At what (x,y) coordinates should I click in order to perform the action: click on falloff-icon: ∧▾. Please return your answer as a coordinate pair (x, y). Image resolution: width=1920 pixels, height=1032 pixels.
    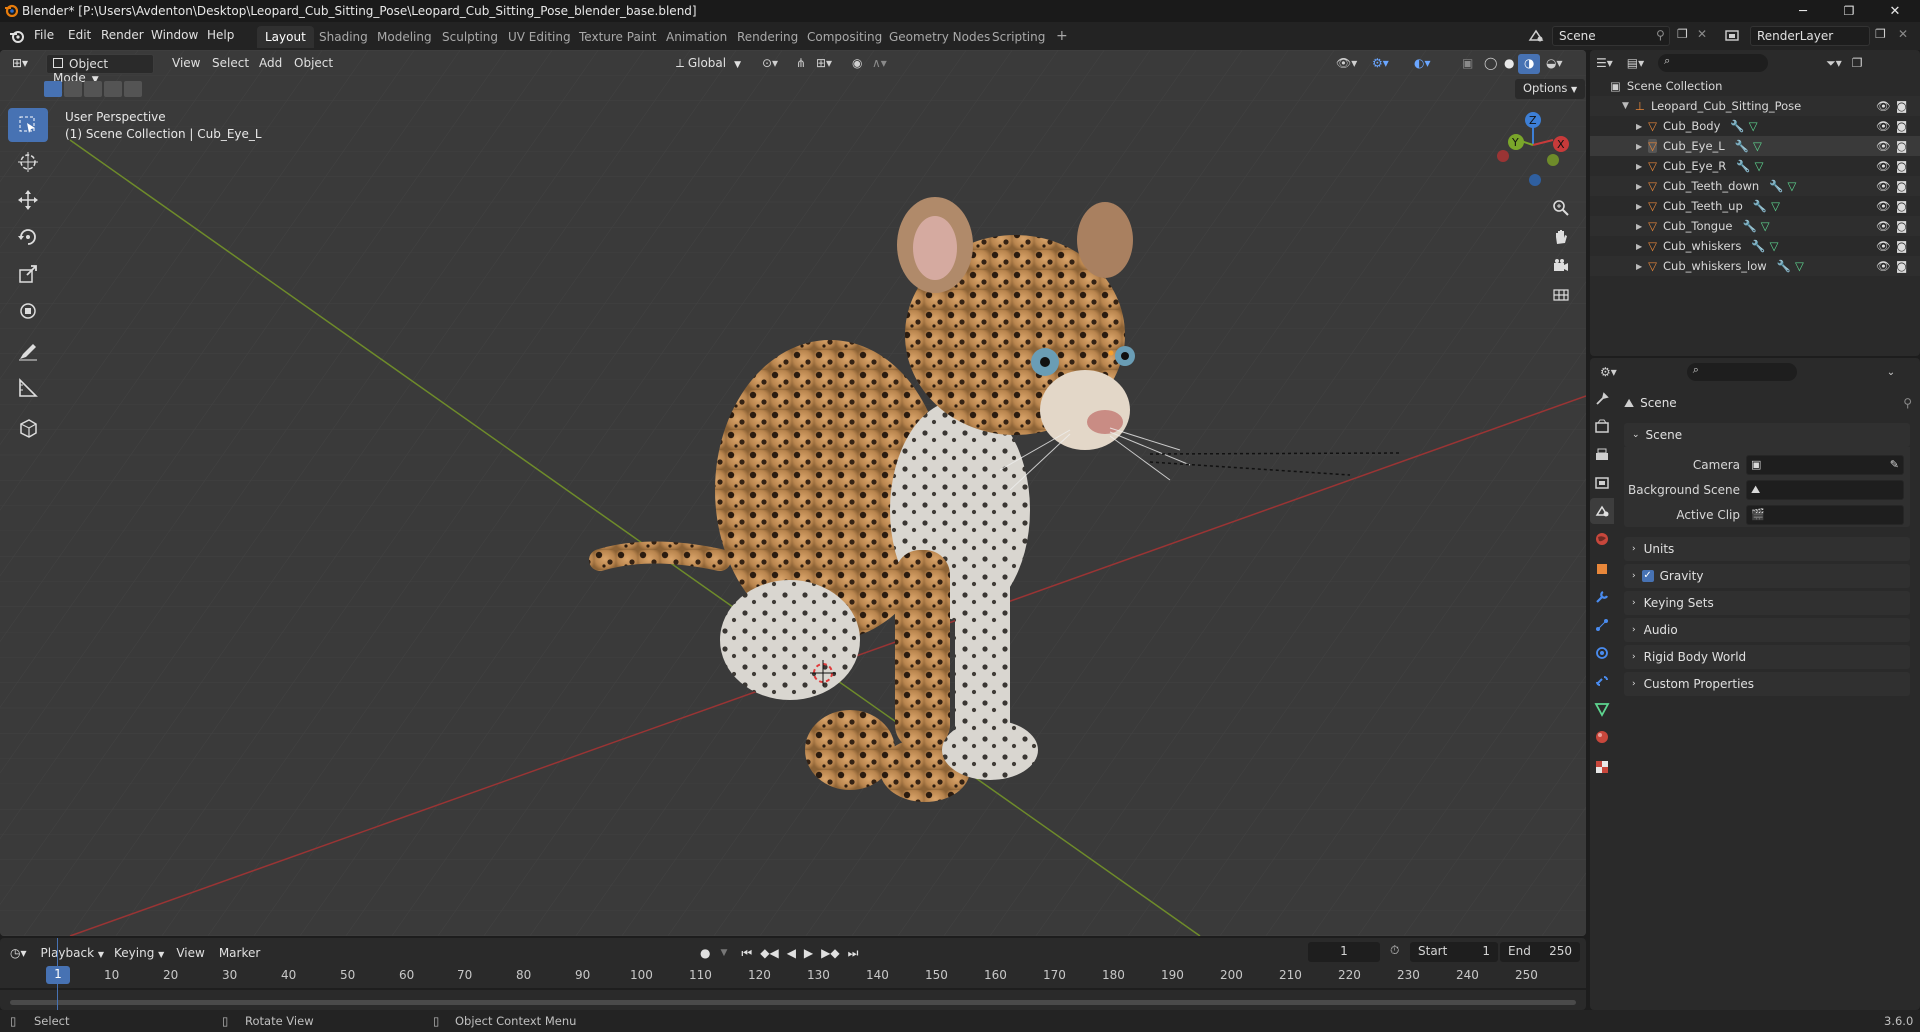
    Looking at the image, I should click on (879, 64).